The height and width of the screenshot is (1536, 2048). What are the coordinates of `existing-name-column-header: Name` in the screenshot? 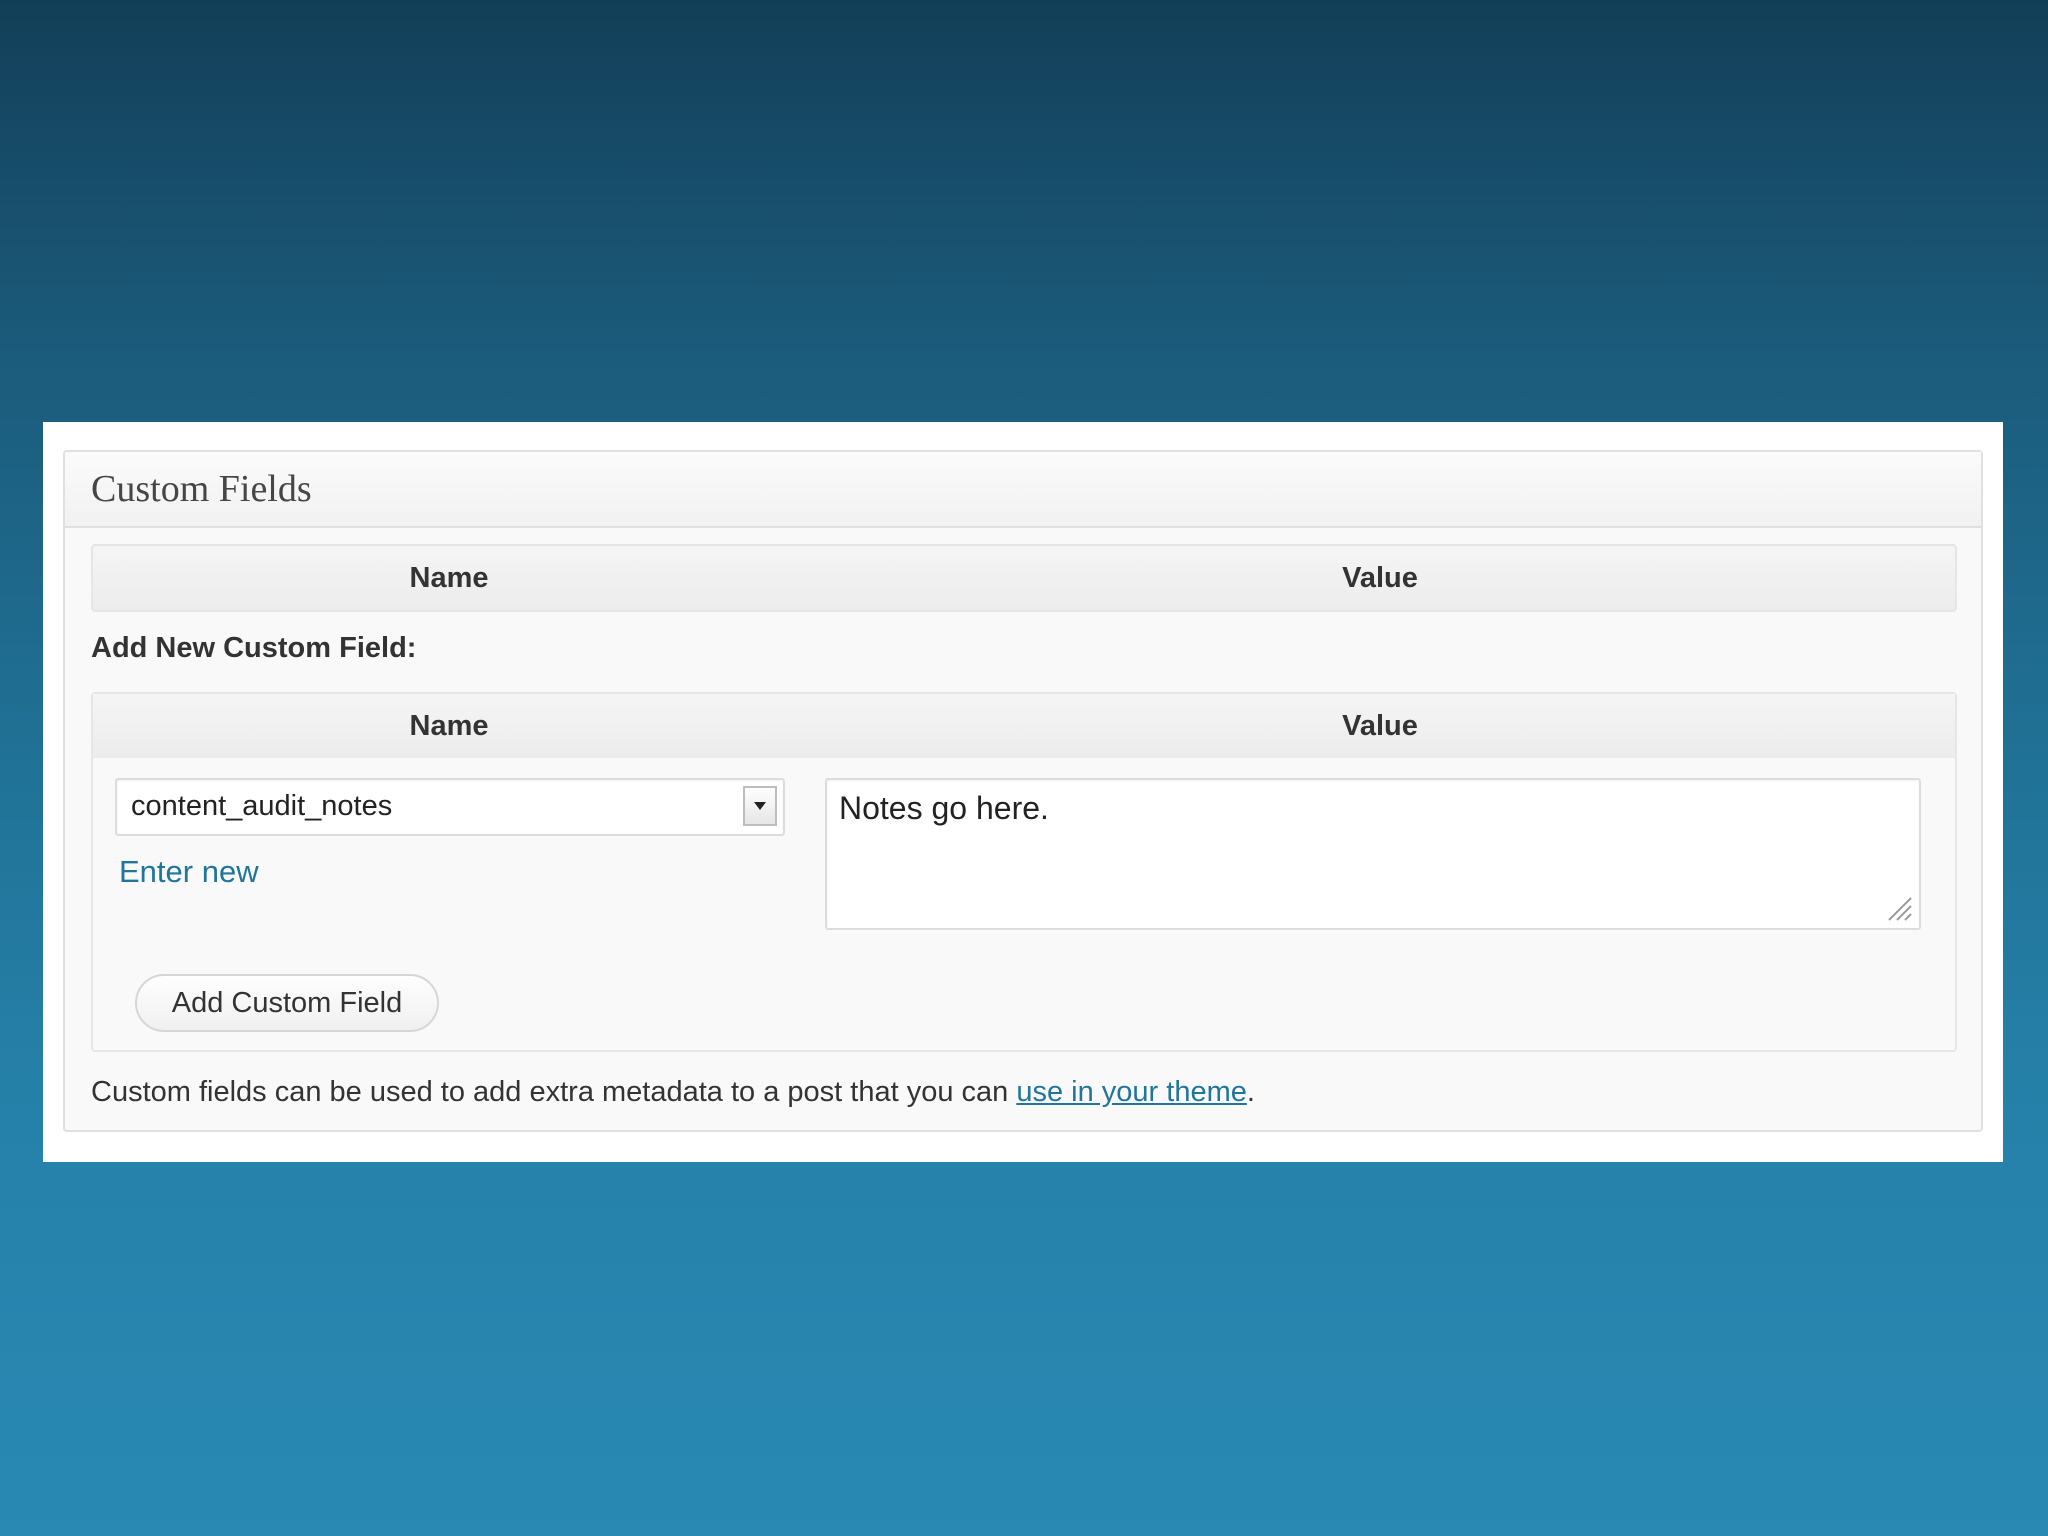 It's located at (449, 578).